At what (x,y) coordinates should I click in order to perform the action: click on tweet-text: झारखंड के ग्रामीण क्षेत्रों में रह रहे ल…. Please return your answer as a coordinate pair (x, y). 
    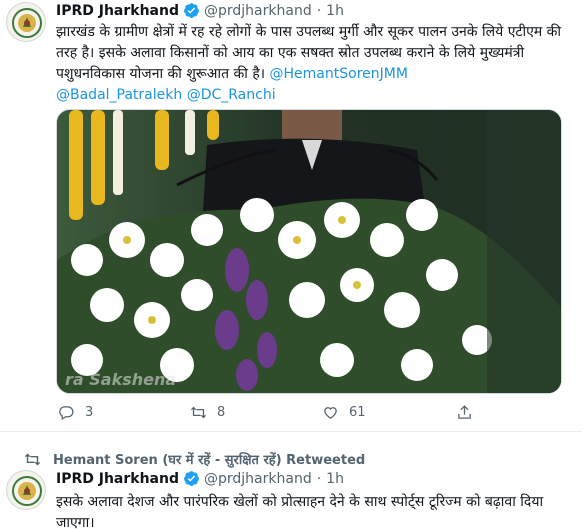
    Looking at the image, I should click on (311, 64).